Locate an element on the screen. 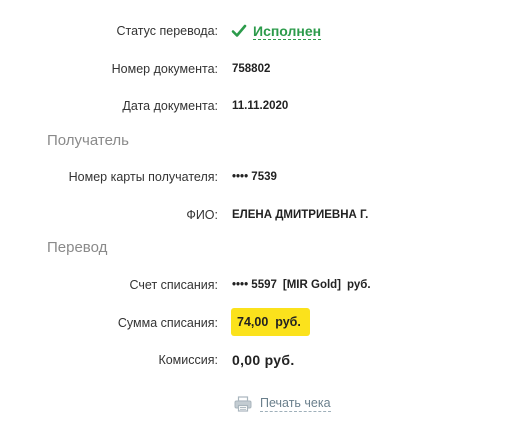  recipient-card-row: Номер карты получателя: •••• 7539 is located at coordinates (258, 177).